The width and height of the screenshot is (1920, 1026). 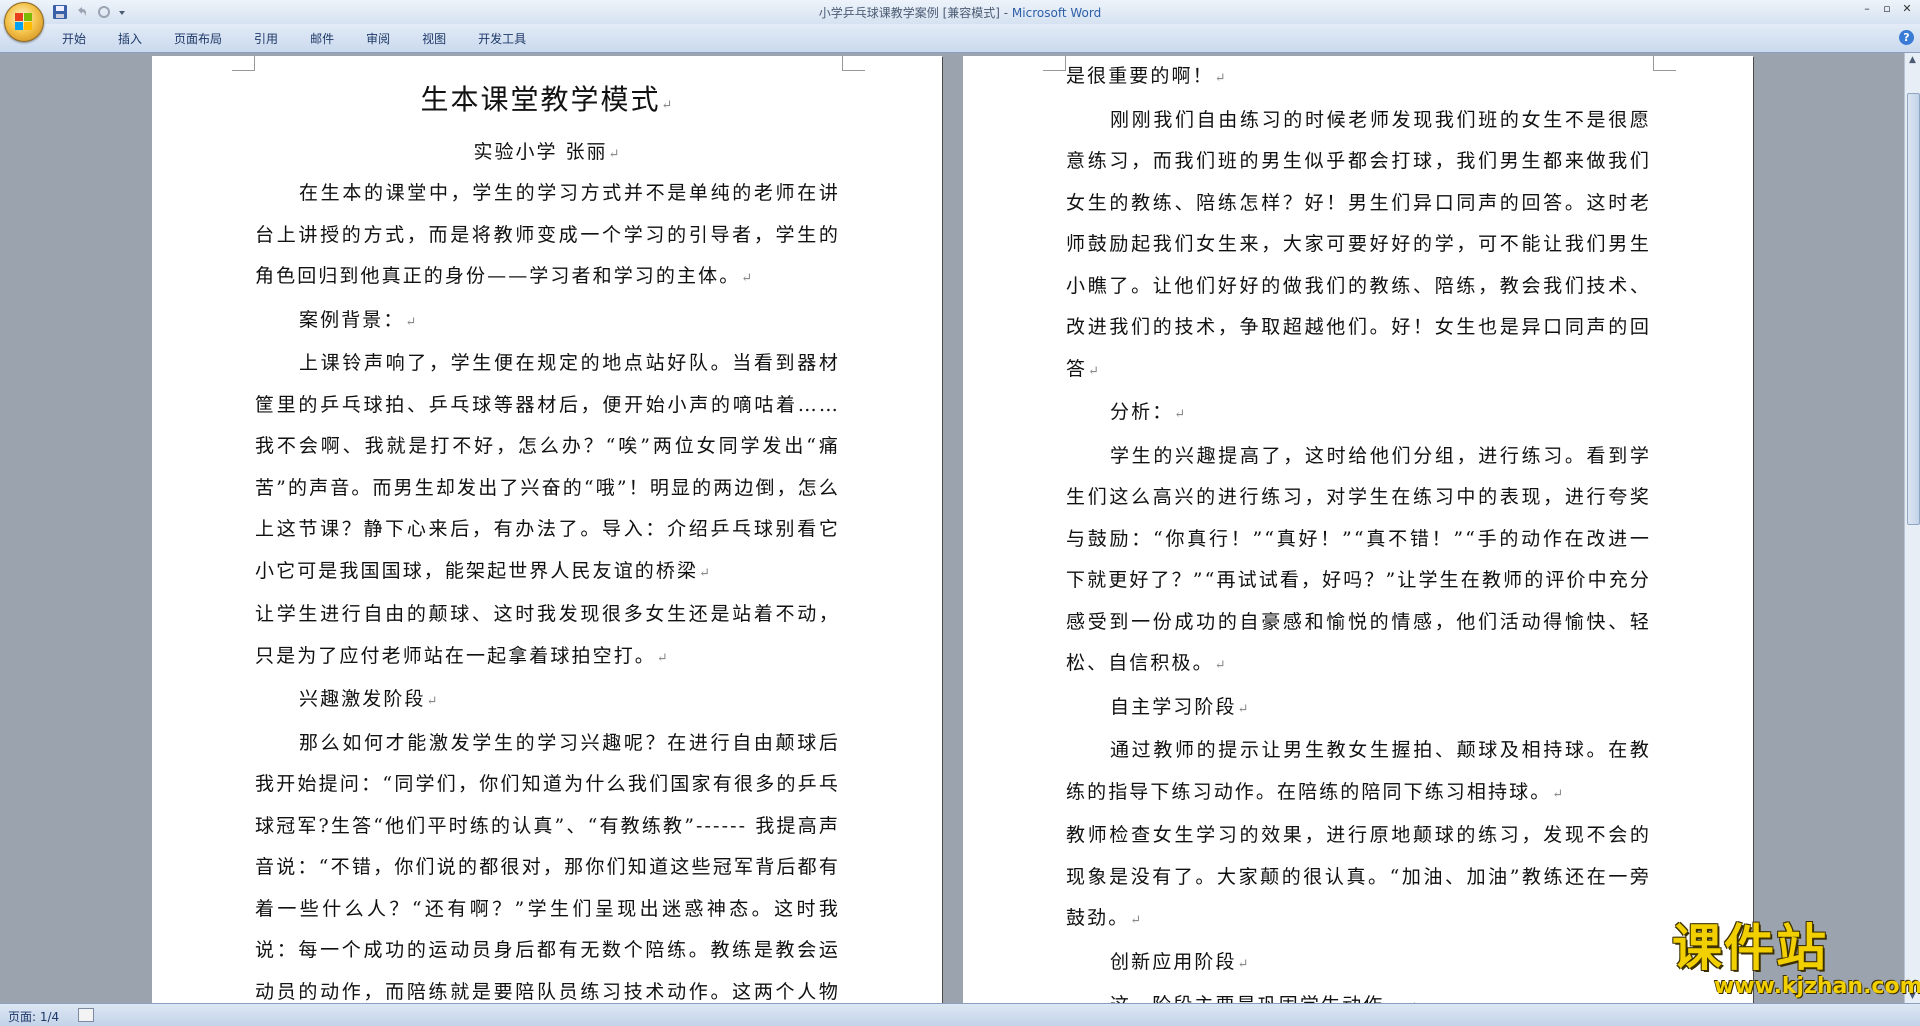 What do you see at coordinates (1817, 986) in the screenshot?
I see `watermark-url: www.kjzhan.com` at bounding box center [1817, 986].